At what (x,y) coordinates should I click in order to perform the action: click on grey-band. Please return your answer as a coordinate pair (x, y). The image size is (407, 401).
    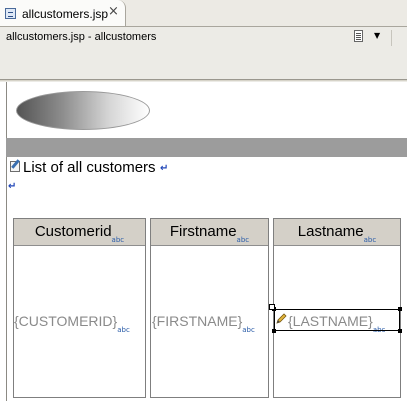
    Looking at the image, I should click on (206, 147).